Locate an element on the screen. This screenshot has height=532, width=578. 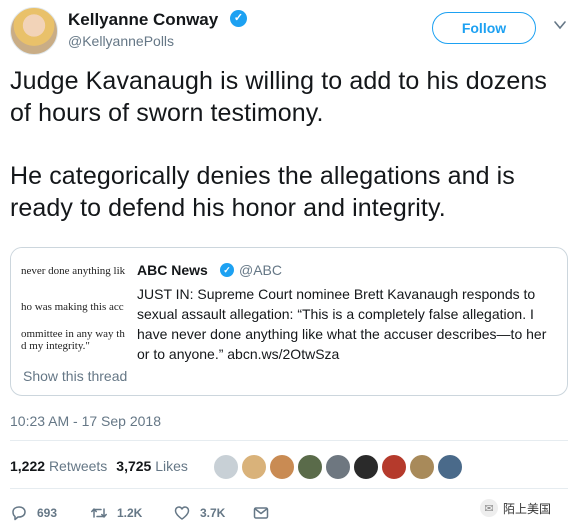
chevron-down-icon is located at coordinates (560, 25).